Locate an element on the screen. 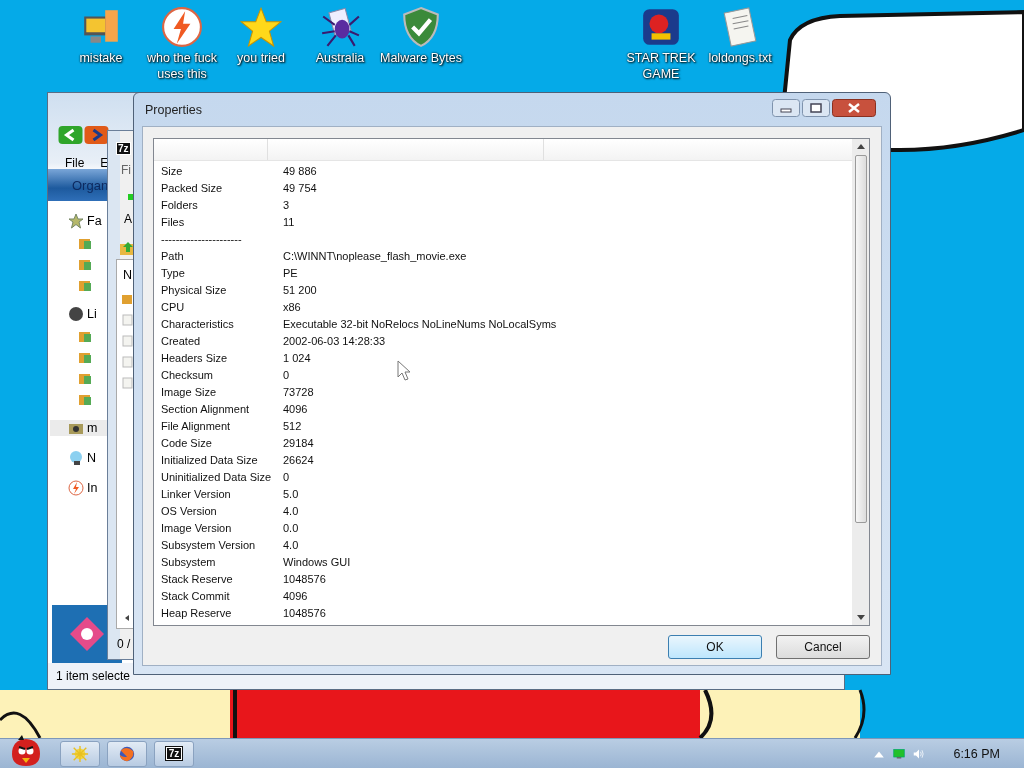 The image size is (1024, 768). monitor-icon is located at coordinates (899, 753).